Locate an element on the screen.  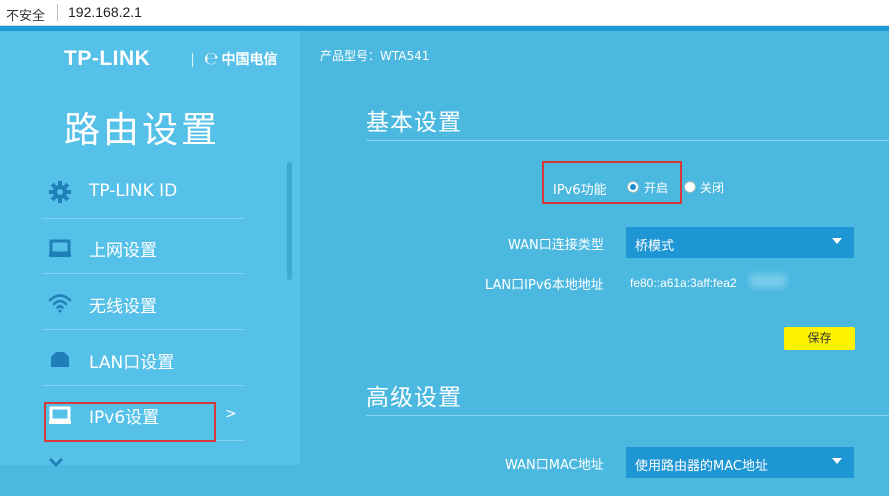
sidebar-item-lan: LAN口设置 is located at coordinates (143, 358).